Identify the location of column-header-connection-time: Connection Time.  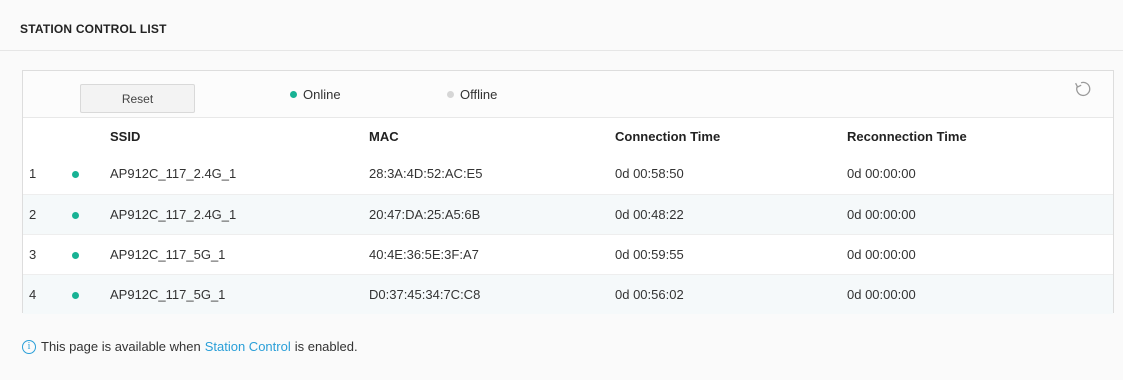
(668, 136).